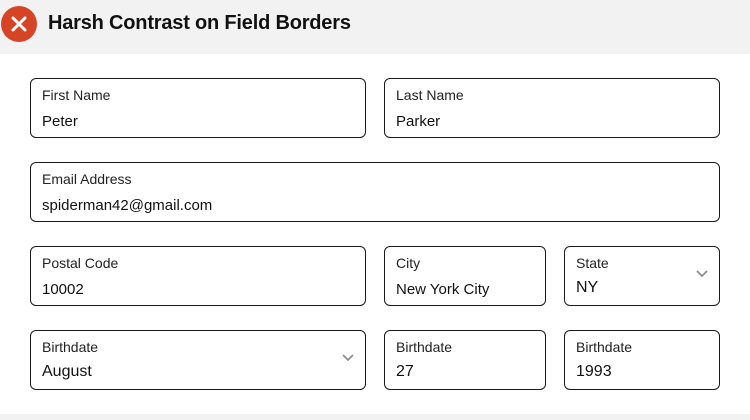  Describe the element at coordinates (443, 289) in the screenshot. I see `city-value: New York City` at that location.